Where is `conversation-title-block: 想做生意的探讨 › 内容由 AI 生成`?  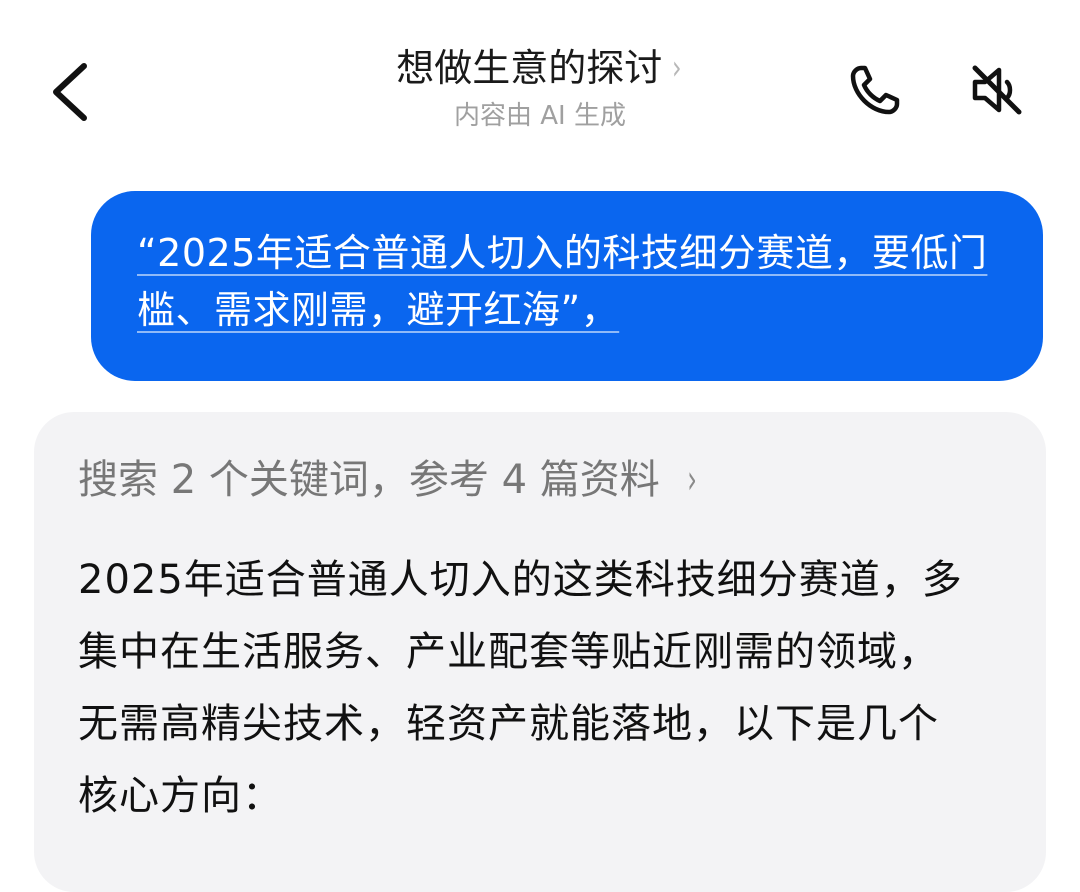 conversation-title-block: 想做生意的探讨 › 内容由 AI 生成 is located at coordinates (540, 87).